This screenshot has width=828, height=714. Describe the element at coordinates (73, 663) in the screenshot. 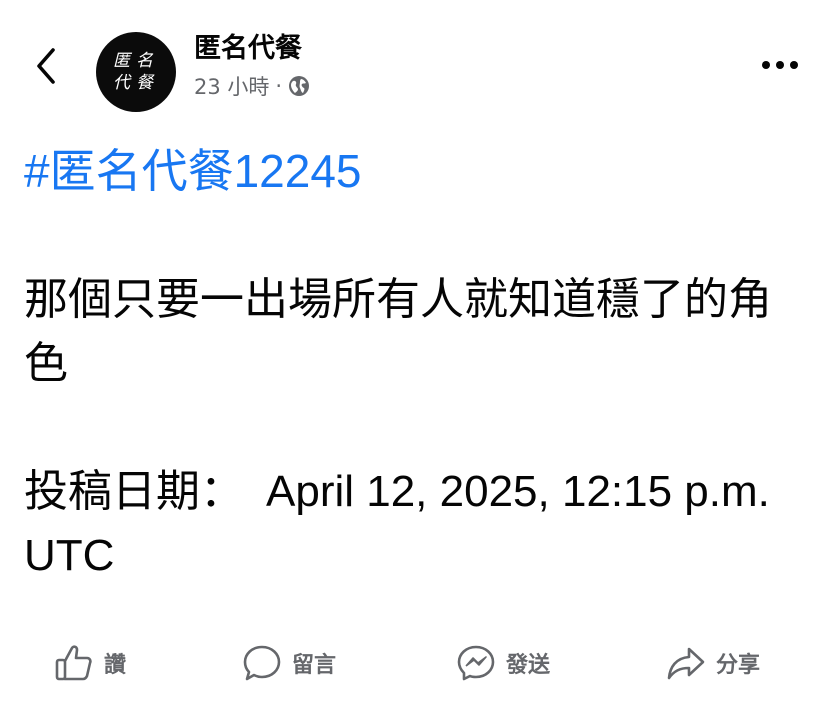

I see `thumbs-up-icon` at that location.